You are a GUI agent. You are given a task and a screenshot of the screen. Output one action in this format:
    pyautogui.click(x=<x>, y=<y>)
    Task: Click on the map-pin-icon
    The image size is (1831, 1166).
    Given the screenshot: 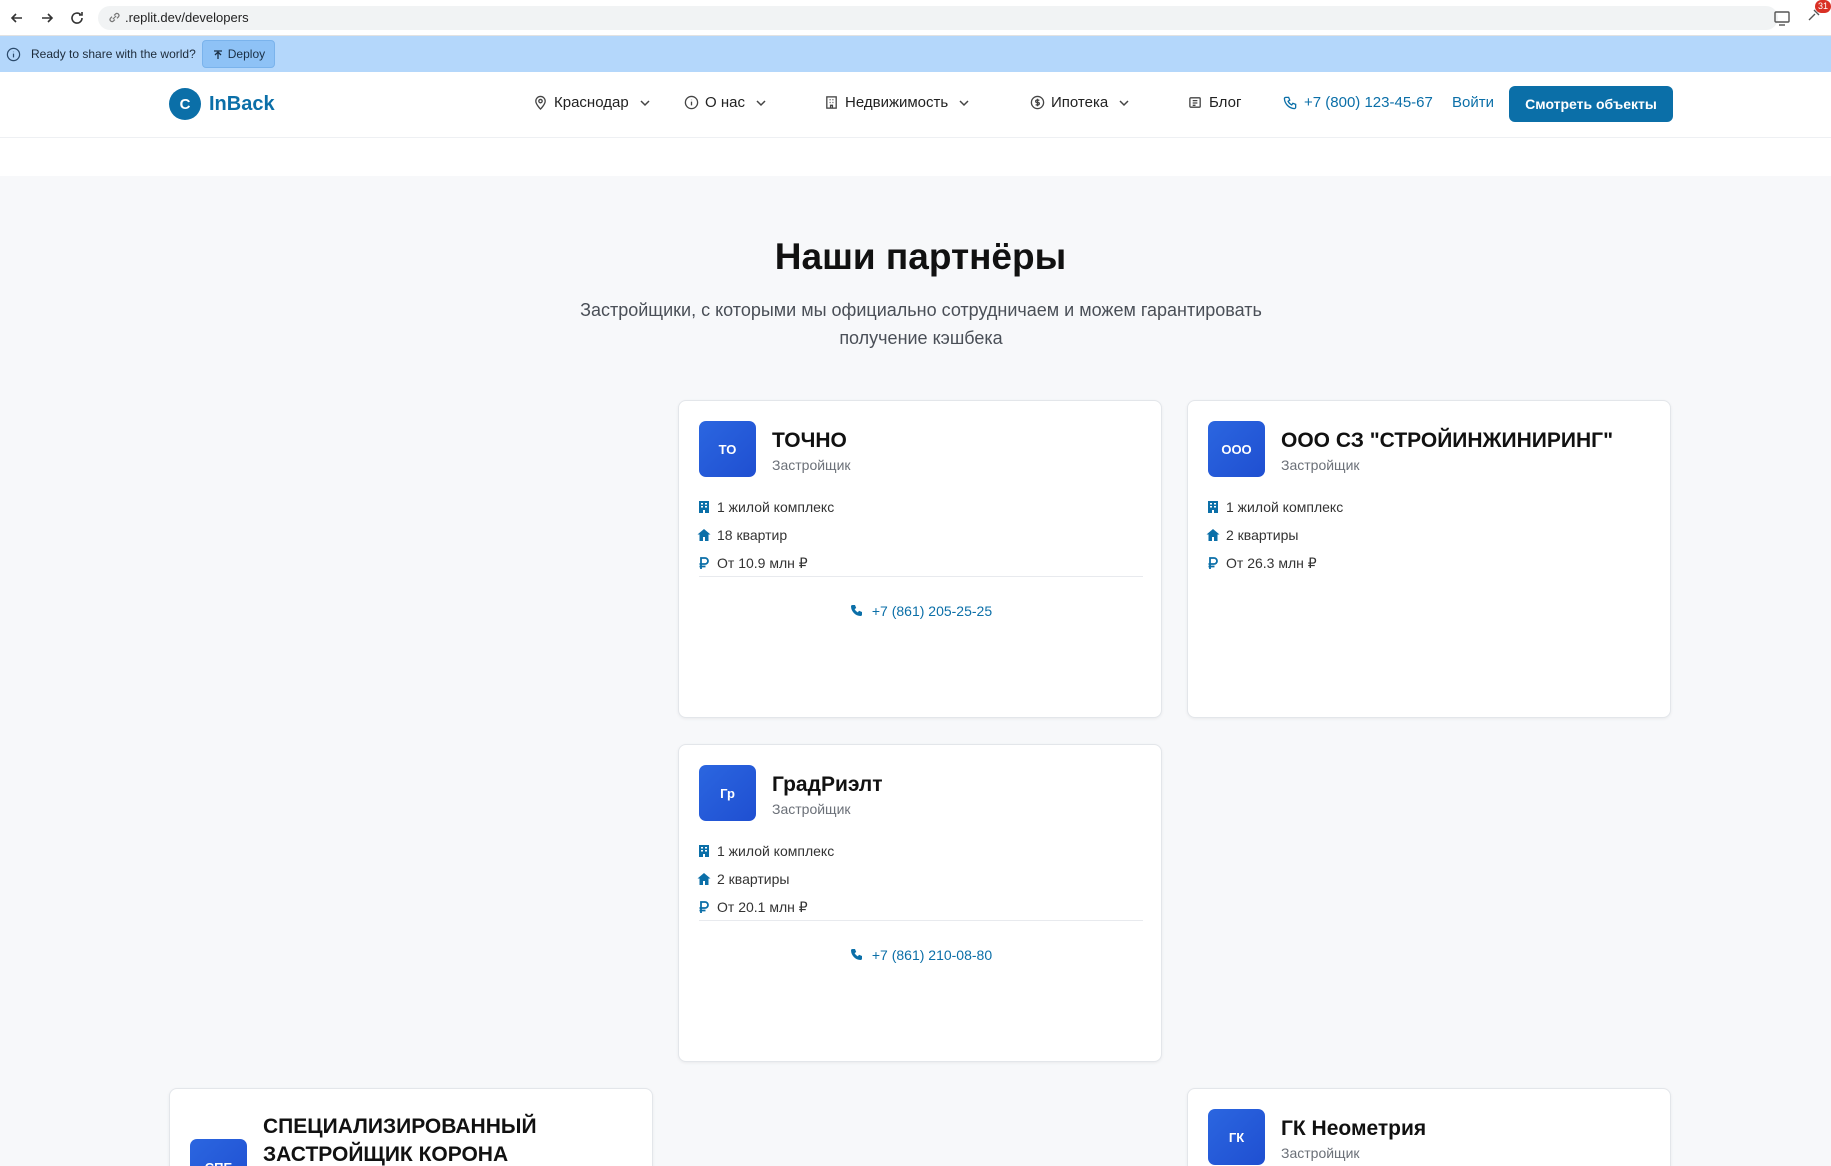 What is the action you would take?
    pyautogui.click(x=540, y=102)
    